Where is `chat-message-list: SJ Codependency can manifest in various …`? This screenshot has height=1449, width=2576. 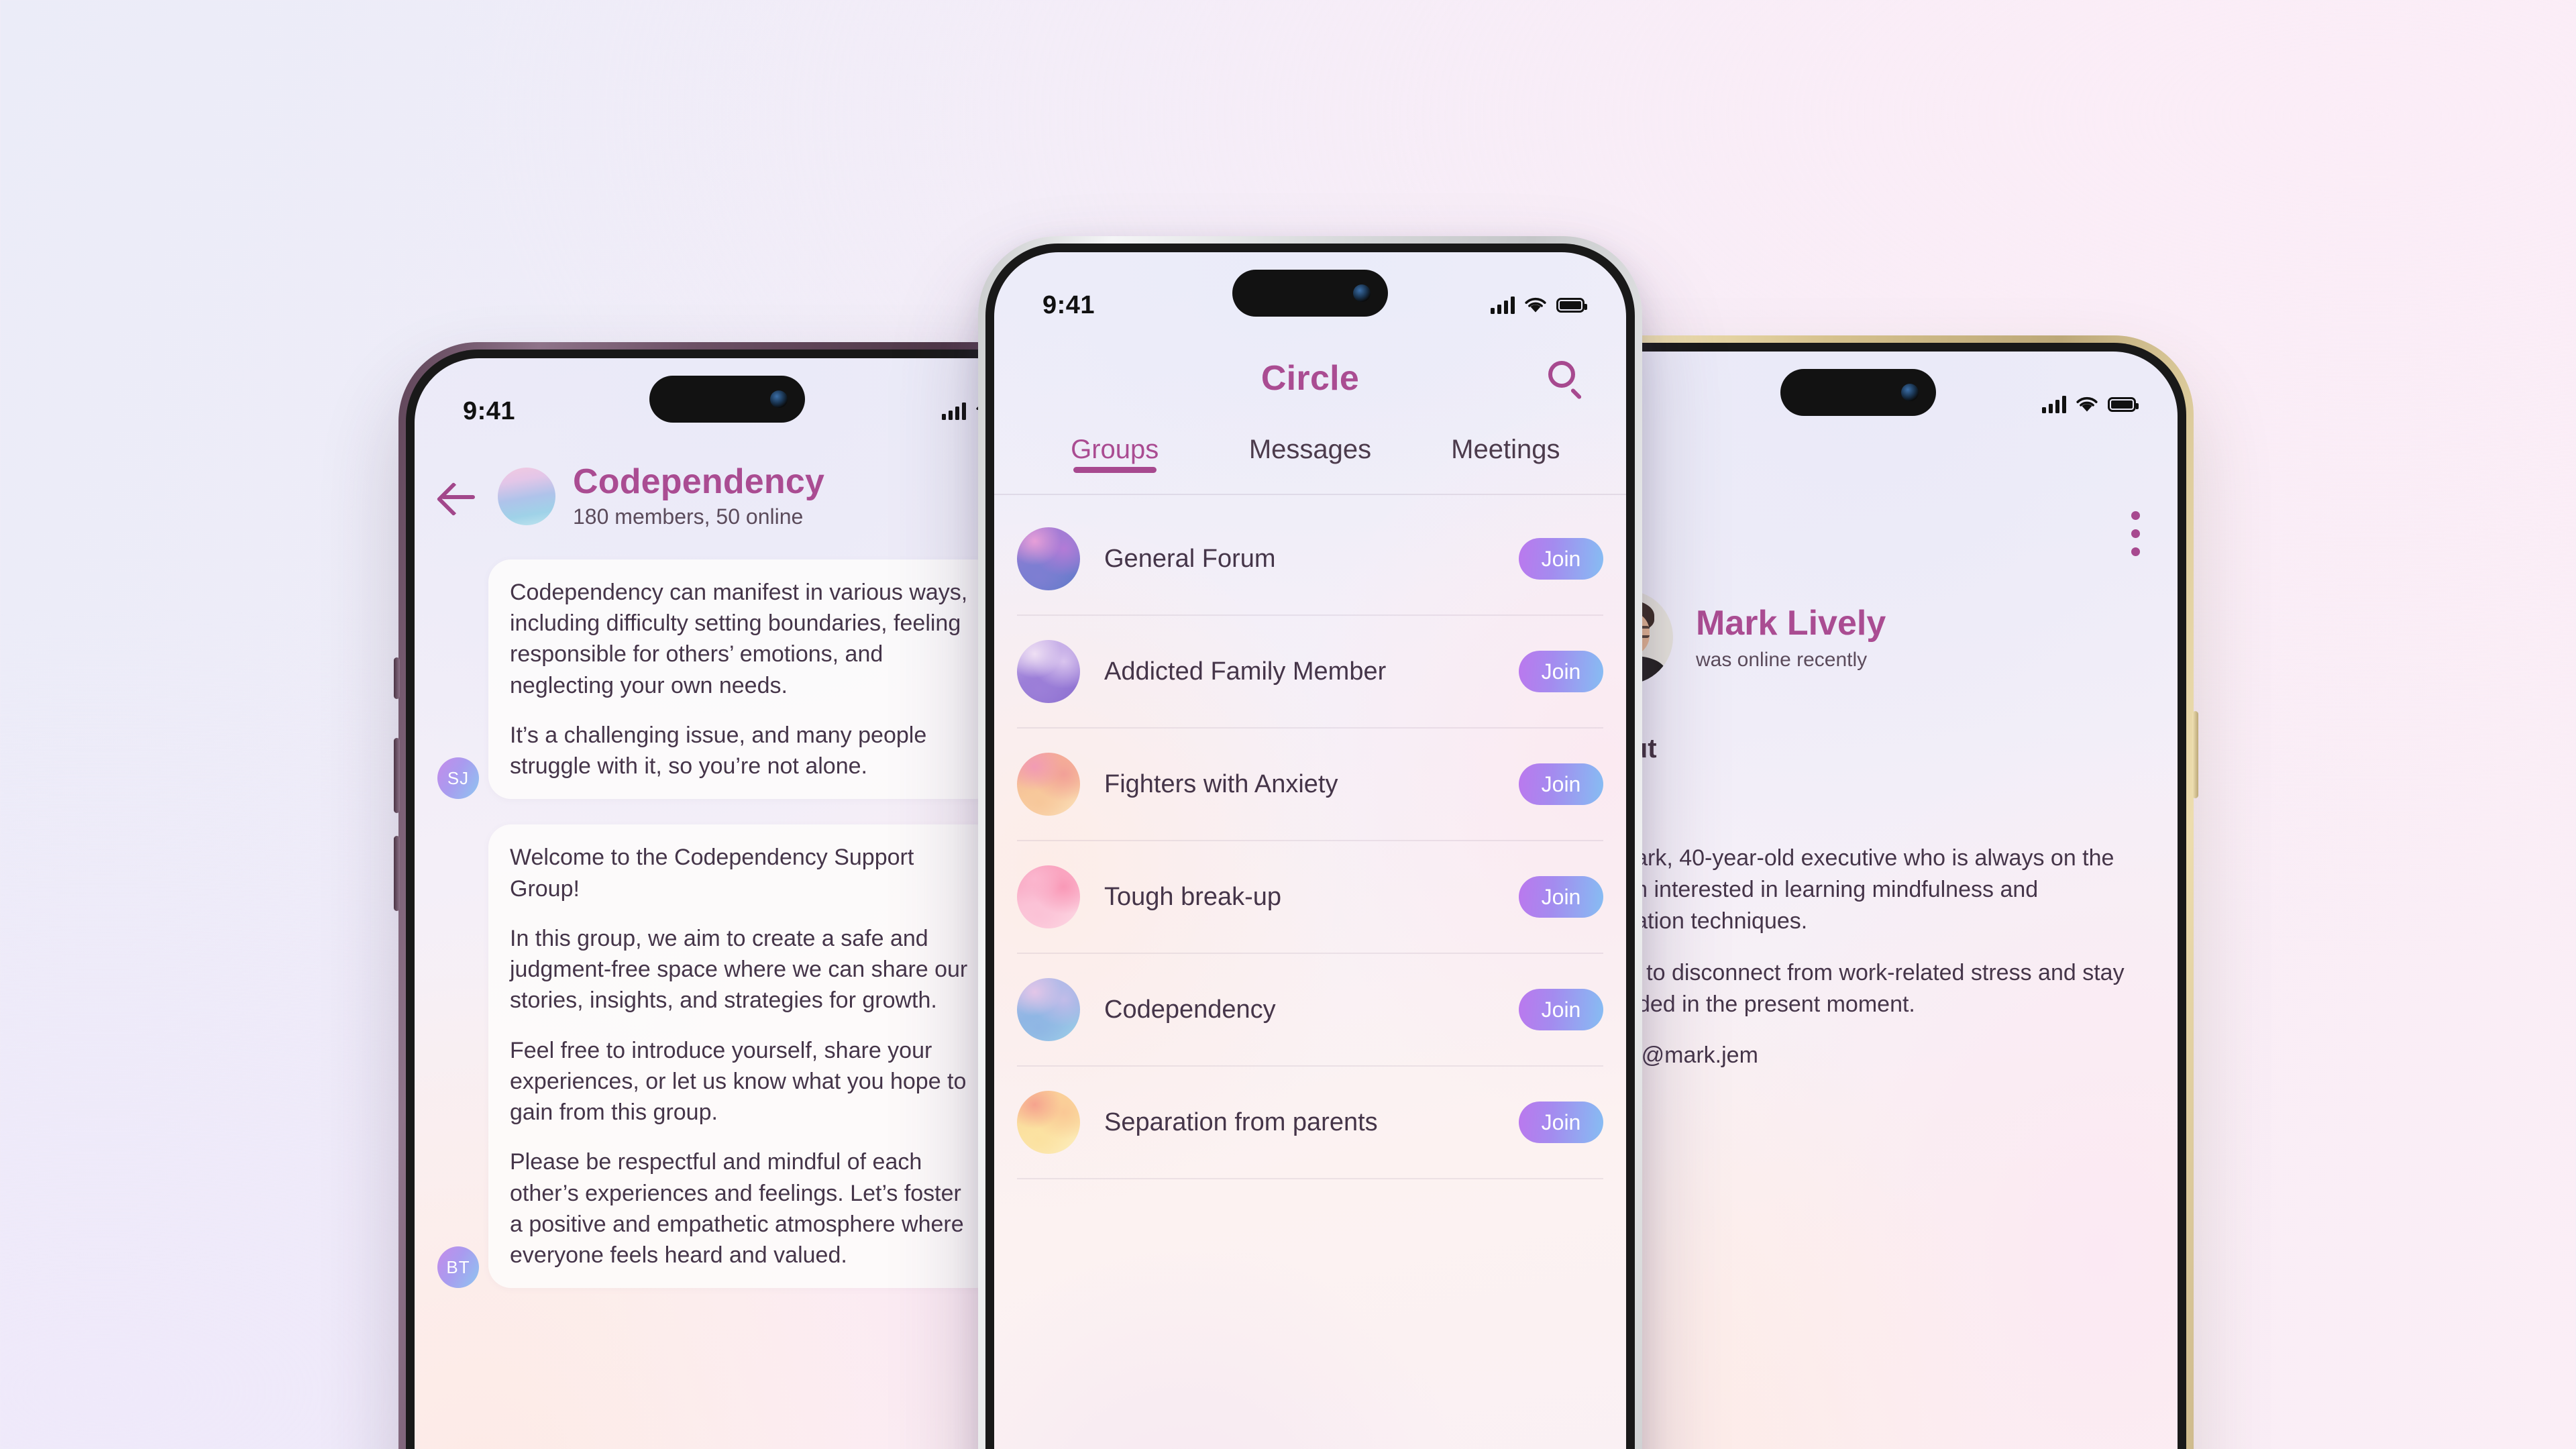 chat-message-list: SJ Codependency can manifest in various … is located at coordinates (727, 1004).